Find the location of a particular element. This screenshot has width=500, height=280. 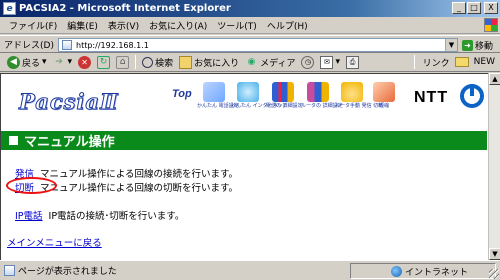

media-button: ◉ メディア is located at coordinates (270, 62).